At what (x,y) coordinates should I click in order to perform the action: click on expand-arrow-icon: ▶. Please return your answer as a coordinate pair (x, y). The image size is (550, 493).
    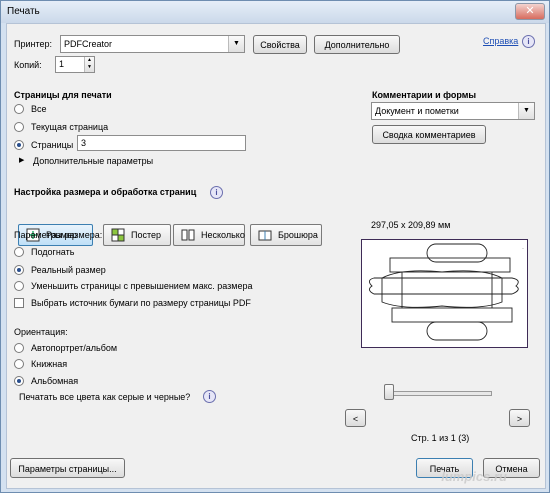
    Looking at the image, I should click on (21, 160).